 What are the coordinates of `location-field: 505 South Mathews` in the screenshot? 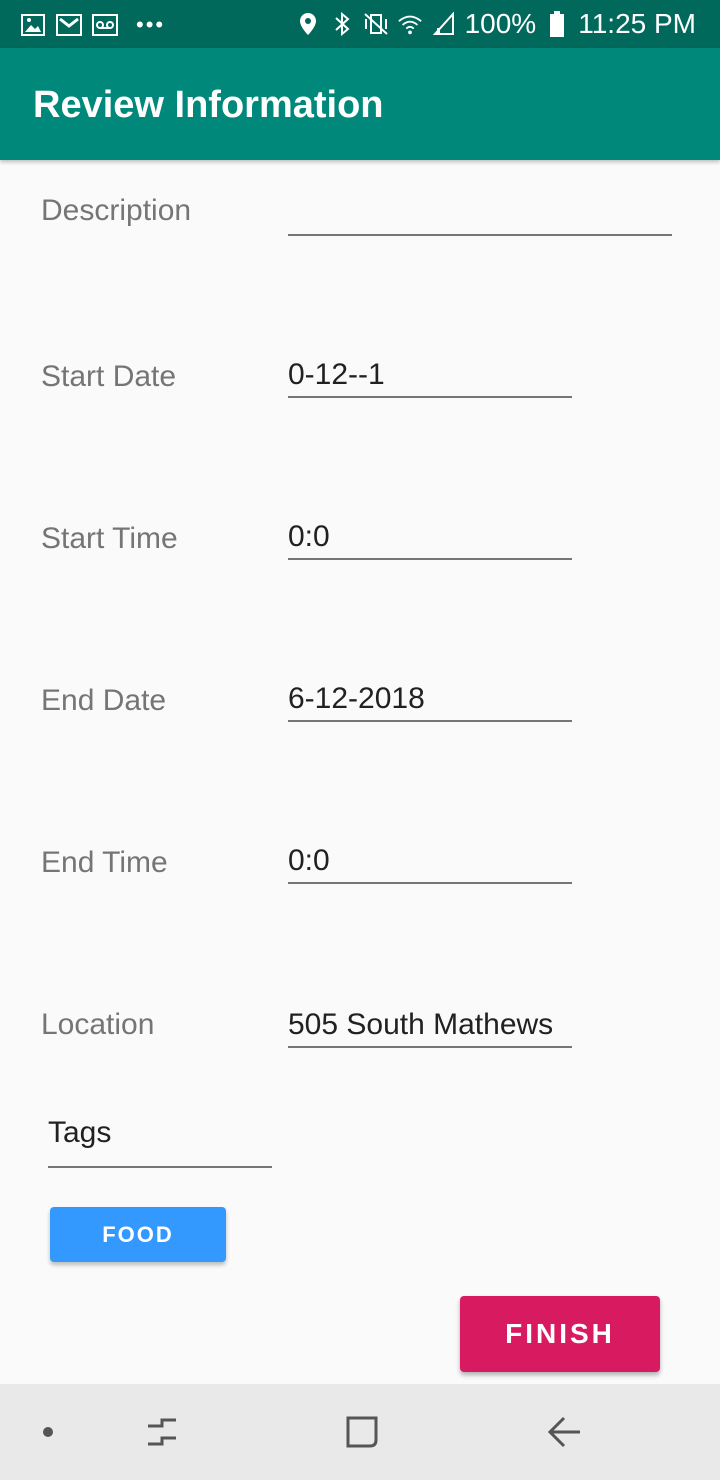 It's located at (430, 1028).